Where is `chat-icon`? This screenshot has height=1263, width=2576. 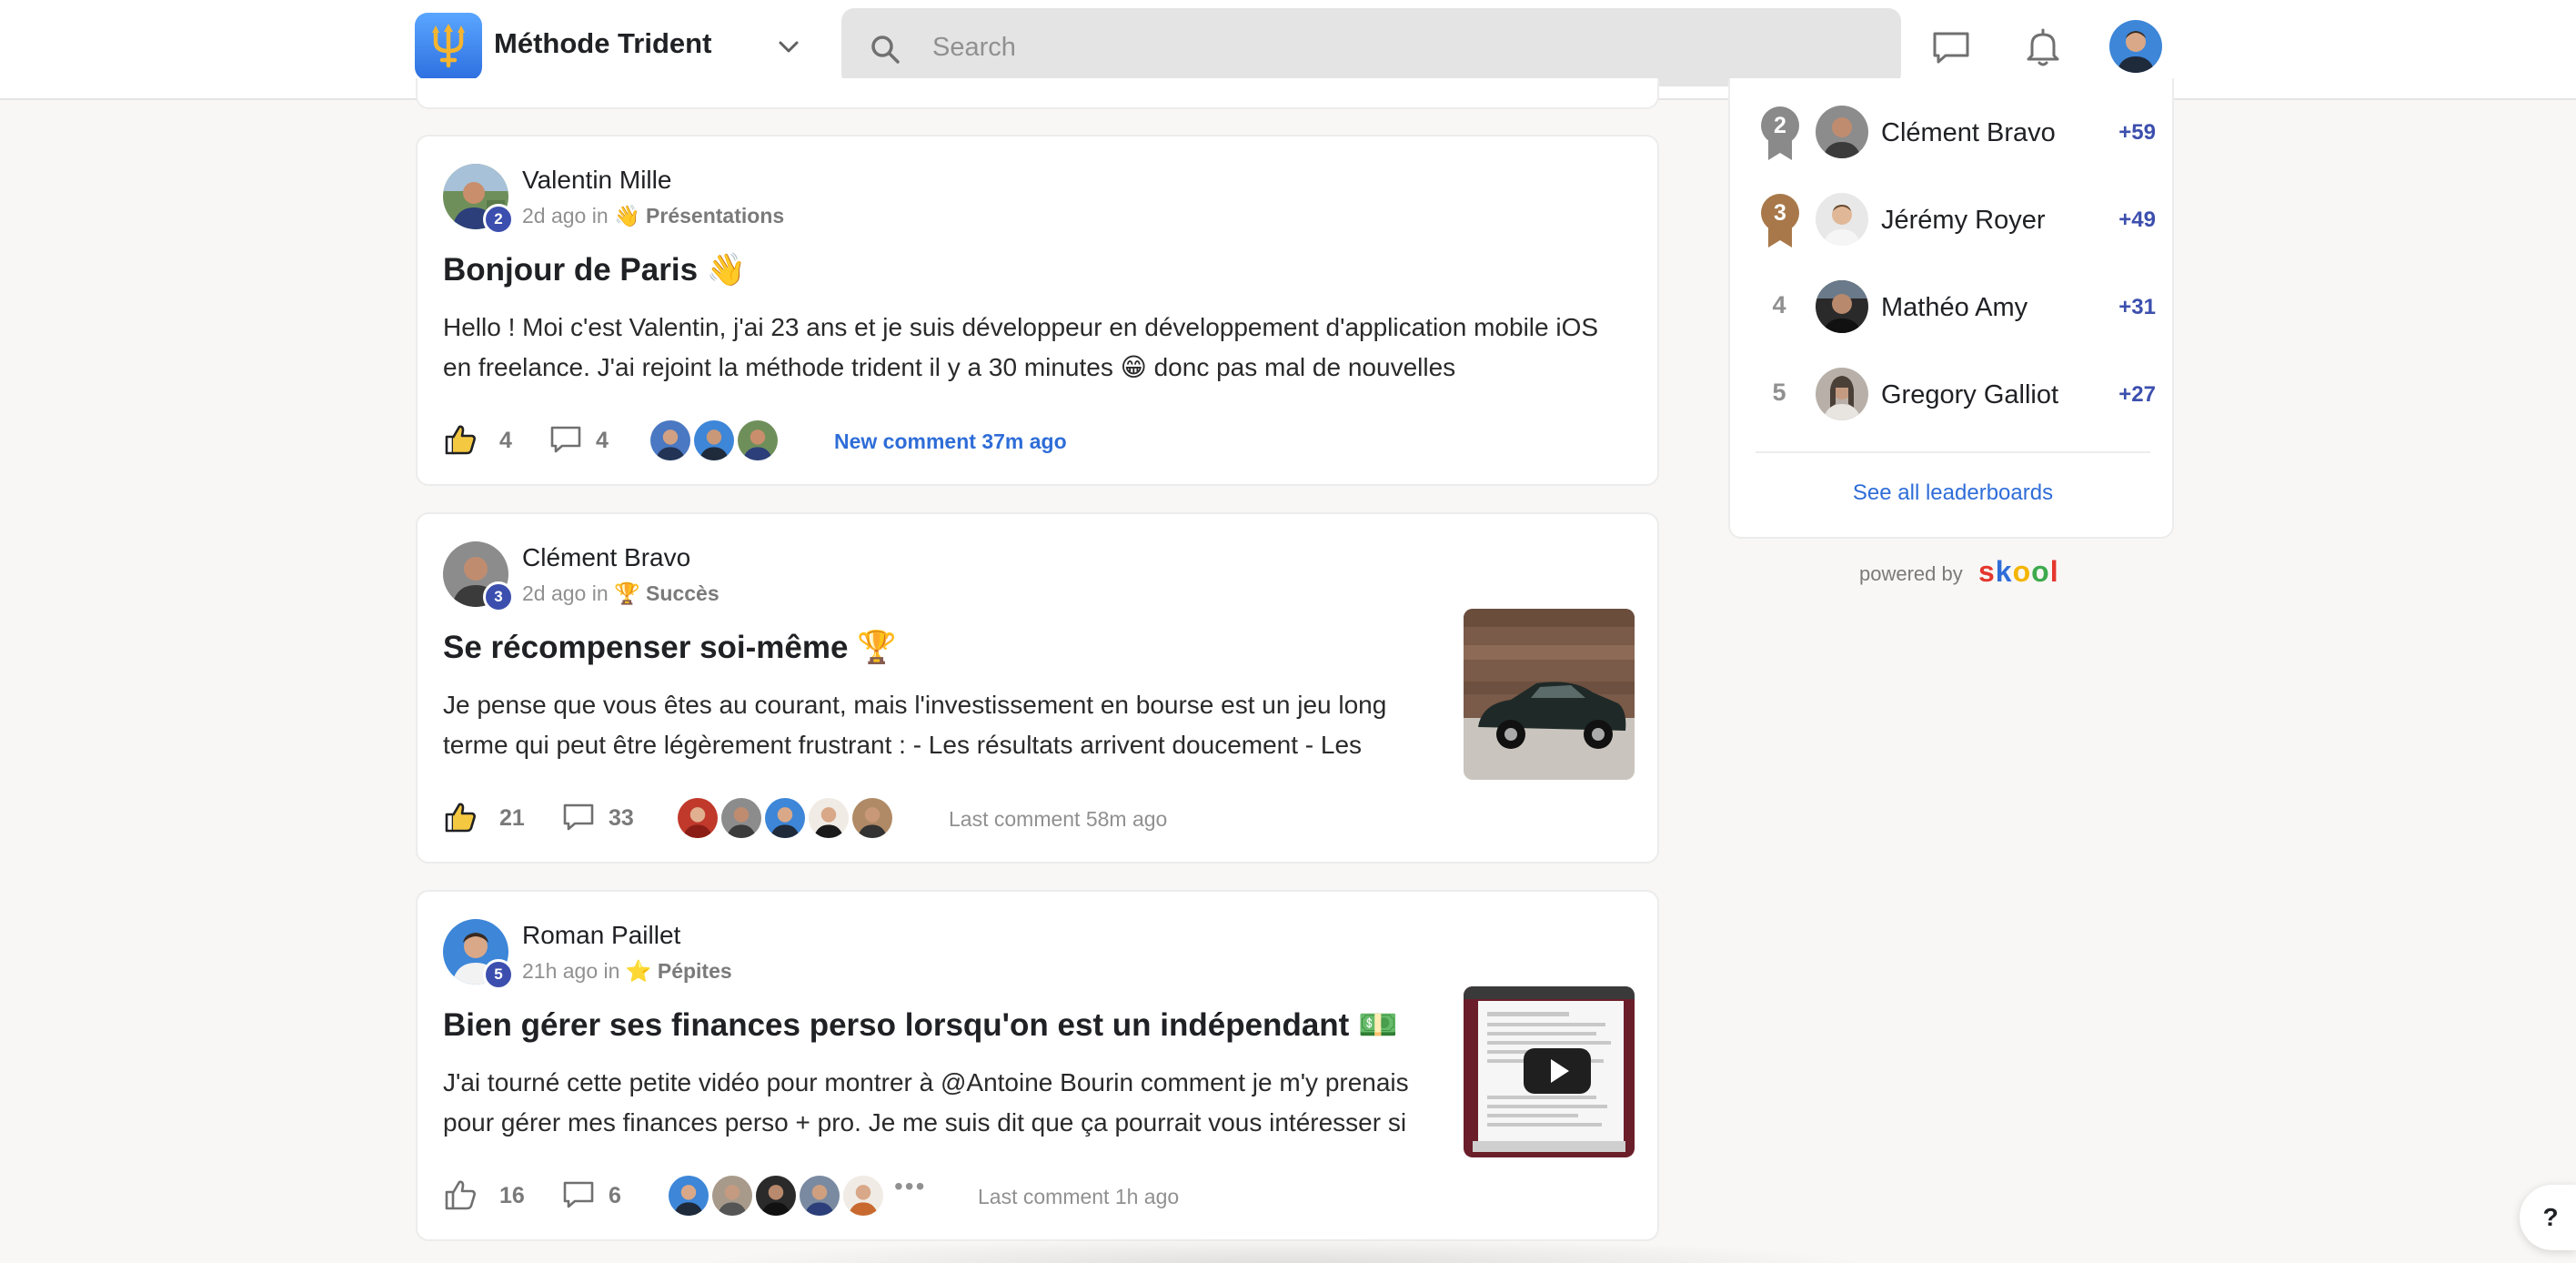
chat-icon is located at coordinates (1951, 47).